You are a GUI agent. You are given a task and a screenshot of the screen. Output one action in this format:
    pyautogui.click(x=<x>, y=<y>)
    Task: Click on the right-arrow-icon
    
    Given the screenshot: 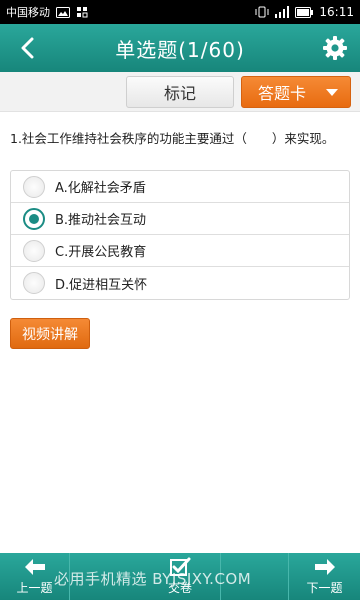 What is the action you would take?
    pyautogui.click(x=324, y=567)
    